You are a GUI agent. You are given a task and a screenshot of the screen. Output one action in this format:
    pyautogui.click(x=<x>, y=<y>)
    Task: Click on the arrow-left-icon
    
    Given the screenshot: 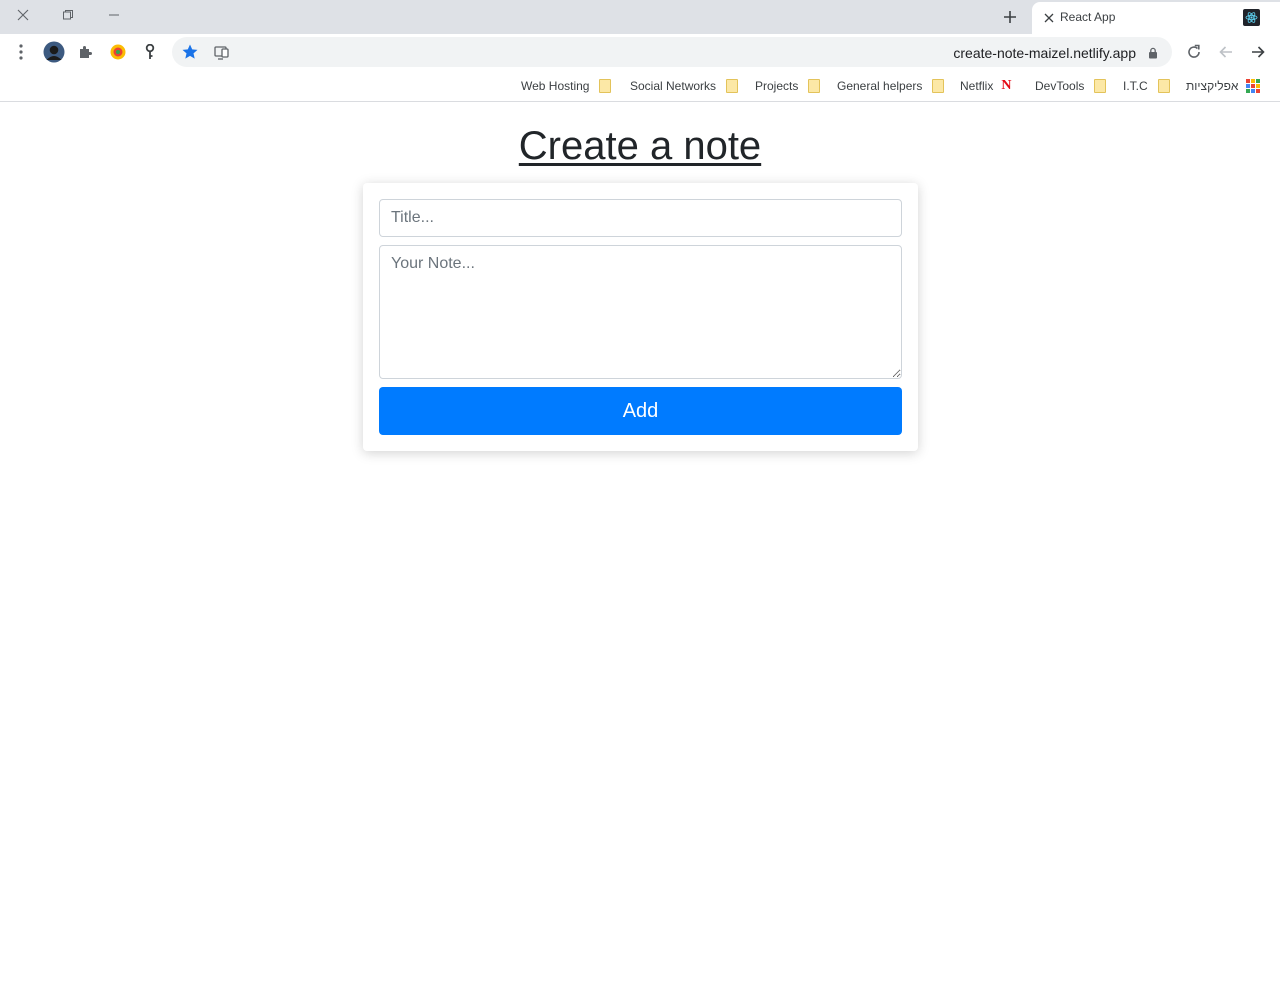 What is the action you would take?
    pyautogui.click(x=1225, y=52)
    